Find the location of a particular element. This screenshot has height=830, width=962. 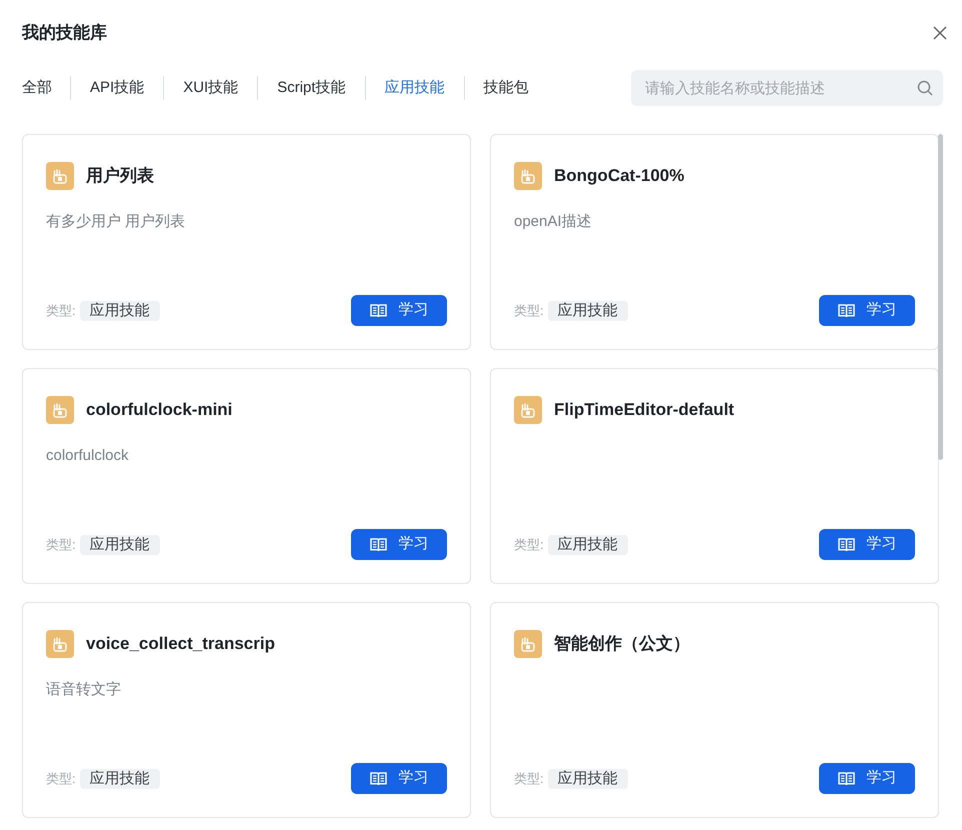

skill-card: voice_collect_transcrip 语音转文字 类型: 应用技能 学习 is located at coordinates (246, 710).